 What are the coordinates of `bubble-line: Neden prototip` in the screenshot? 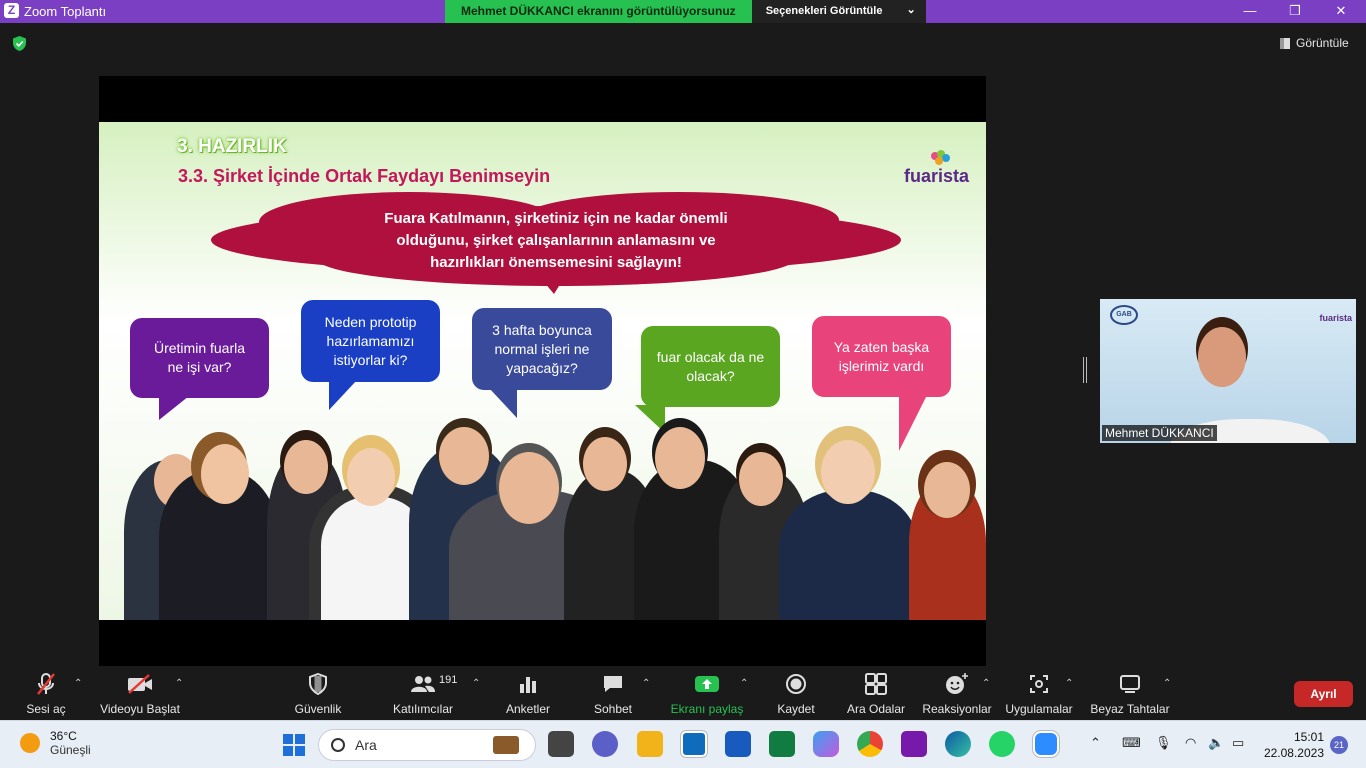 It's located at (370, 321).